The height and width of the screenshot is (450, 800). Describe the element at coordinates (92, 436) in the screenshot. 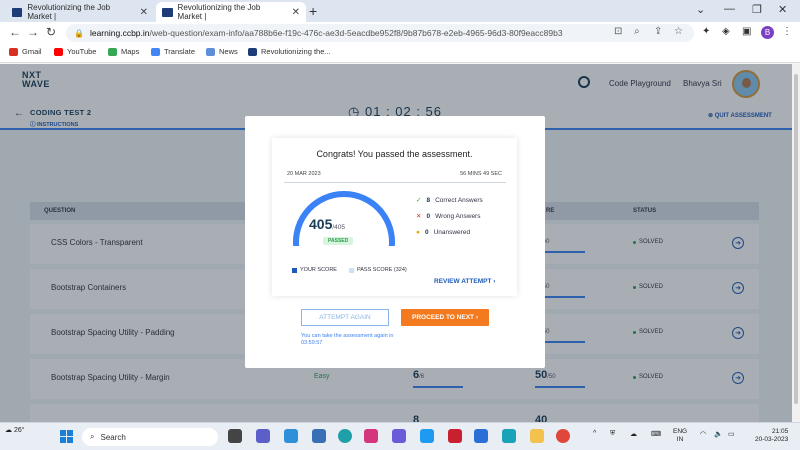

I see `search-icon: ⌕` at that location.